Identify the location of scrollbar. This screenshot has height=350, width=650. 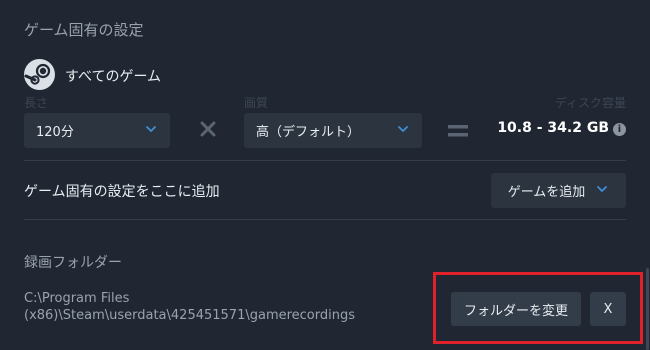
(647, 309).